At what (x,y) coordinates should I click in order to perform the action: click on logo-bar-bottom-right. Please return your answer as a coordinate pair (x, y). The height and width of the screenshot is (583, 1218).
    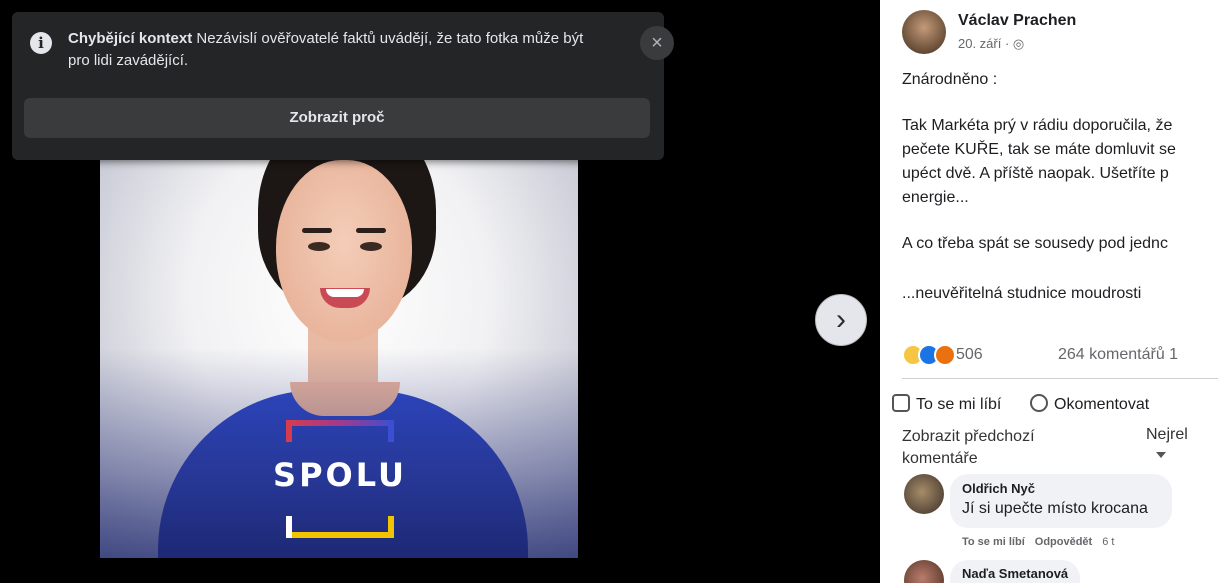
    Looking at the image, I should click on (391, 527).